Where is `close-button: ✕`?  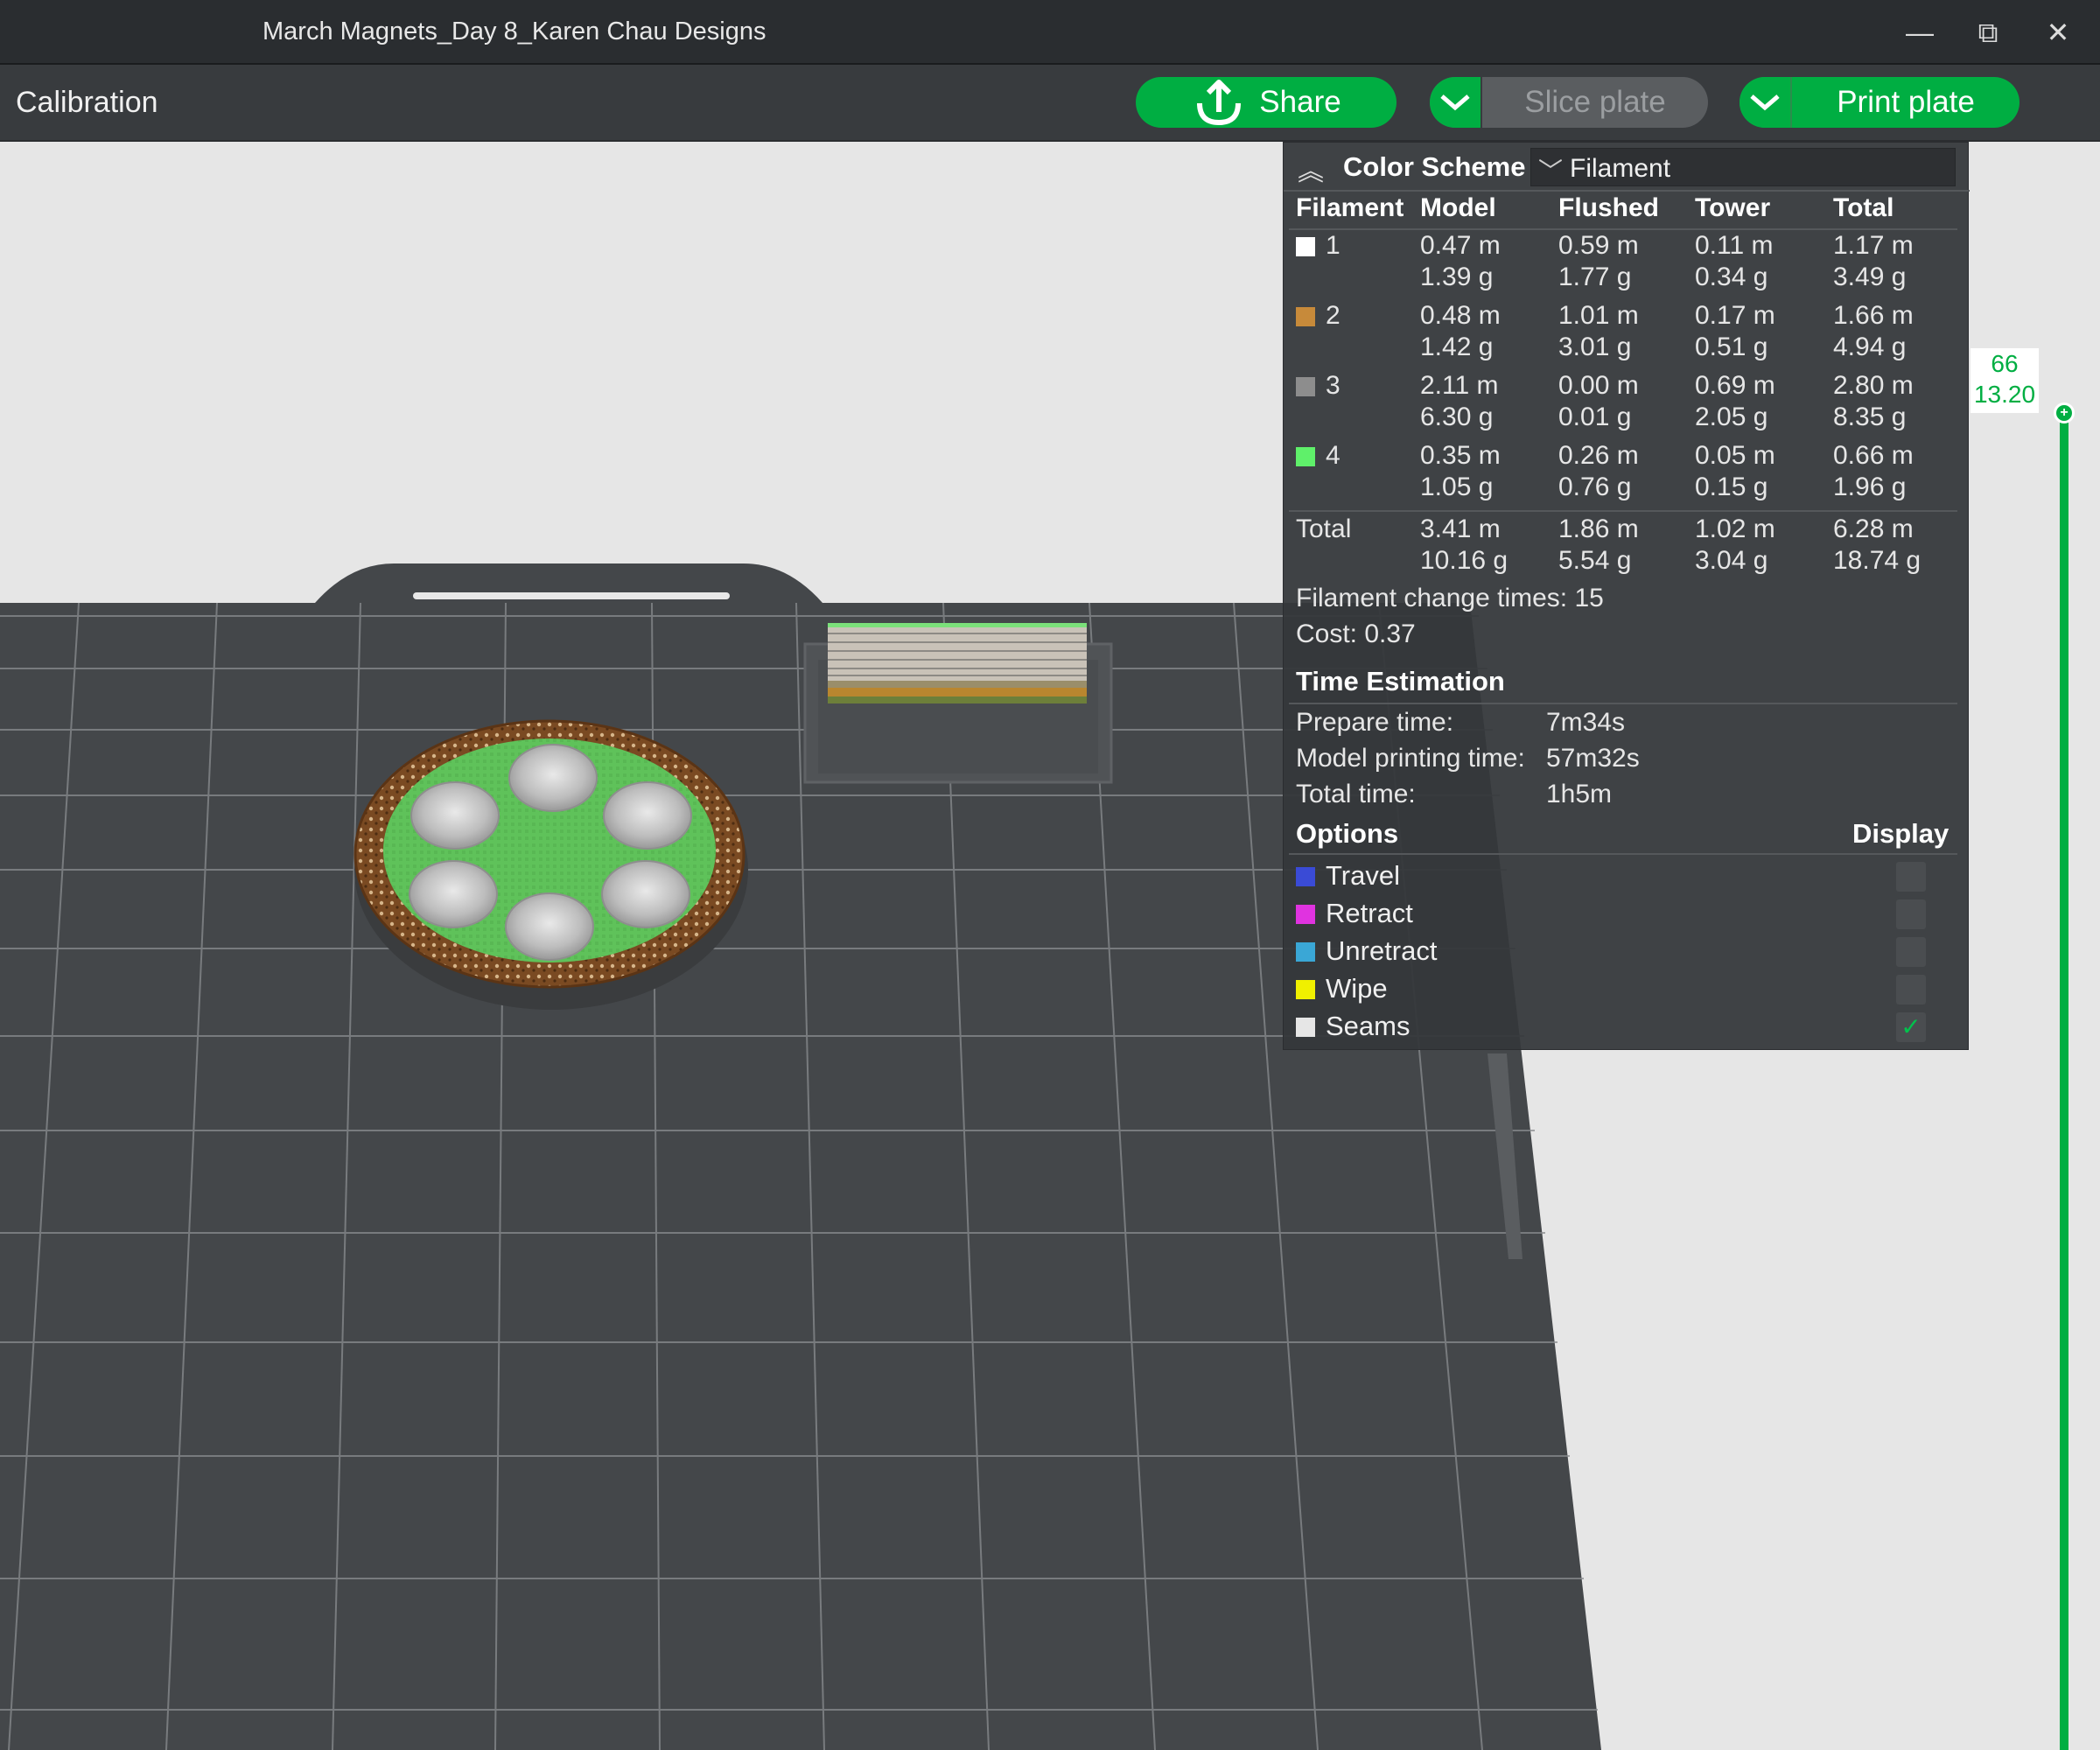 close-button: ✕ is located at coordinates (2058, 32).